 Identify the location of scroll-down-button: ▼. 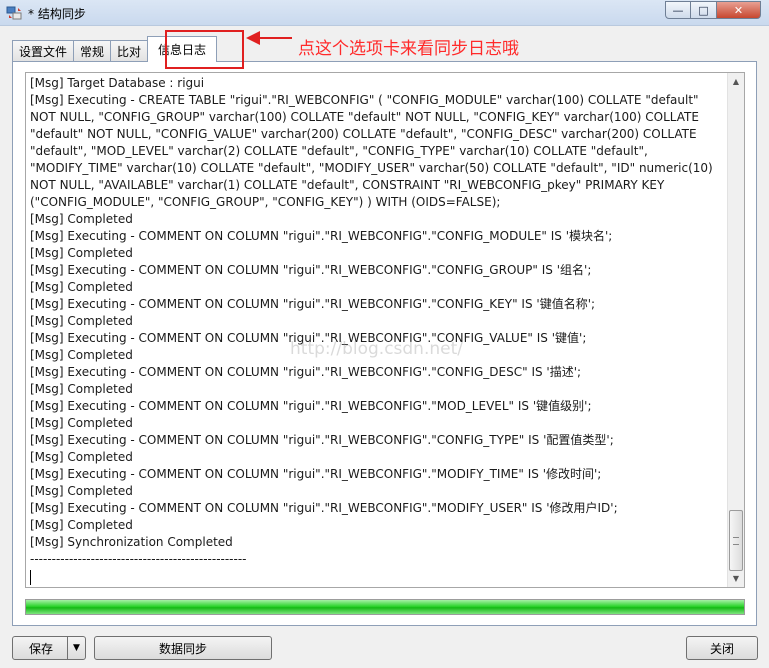
(736, 578).